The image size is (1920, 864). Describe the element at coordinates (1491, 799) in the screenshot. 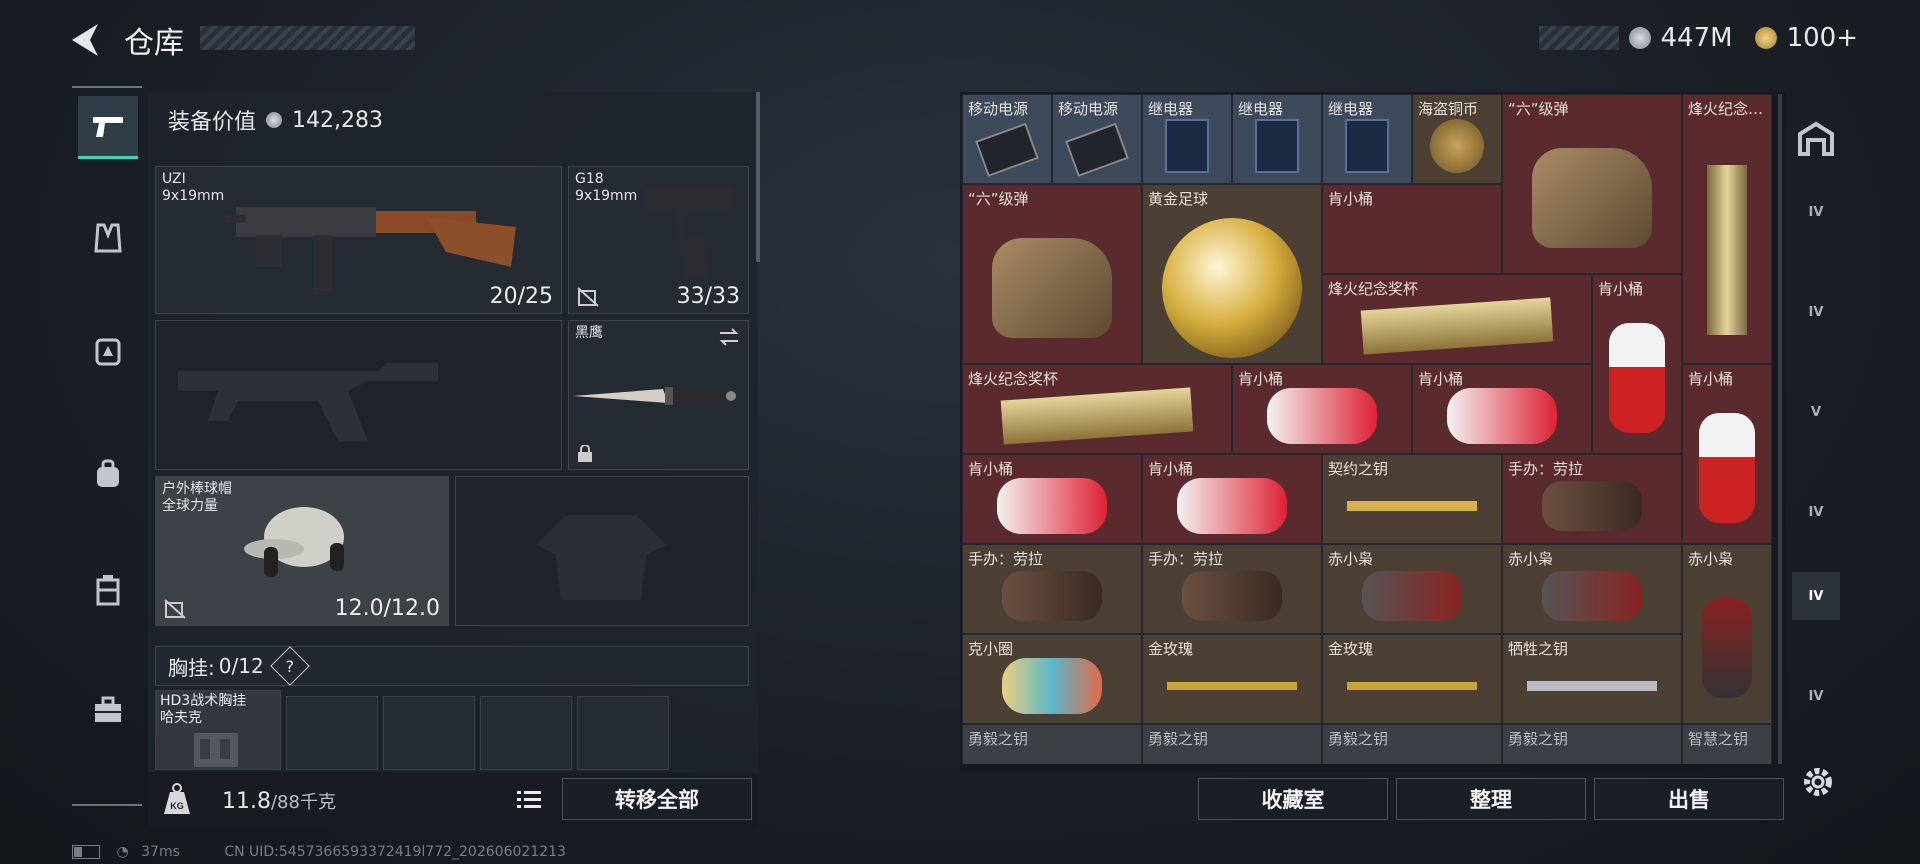

I see `organize-button: 整理` at that location.